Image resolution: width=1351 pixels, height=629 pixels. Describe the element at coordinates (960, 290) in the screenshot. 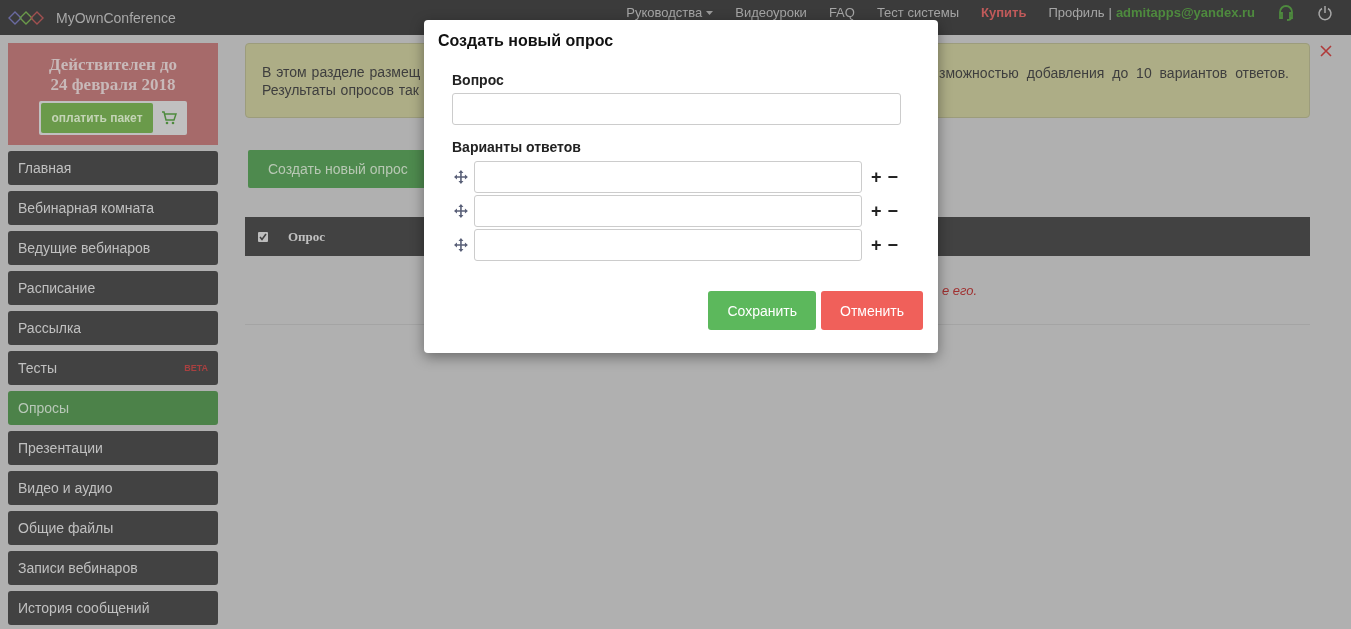

I see `empty-message: е его.` at that location.